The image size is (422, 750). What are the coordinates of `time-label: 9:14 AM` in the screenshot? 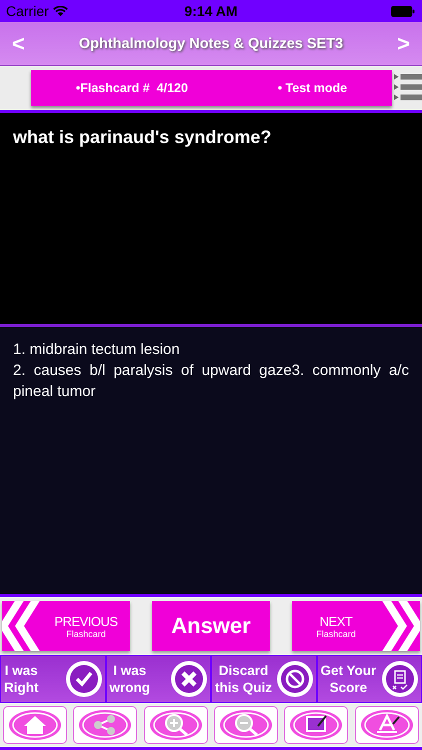 It's located at (211, 11).